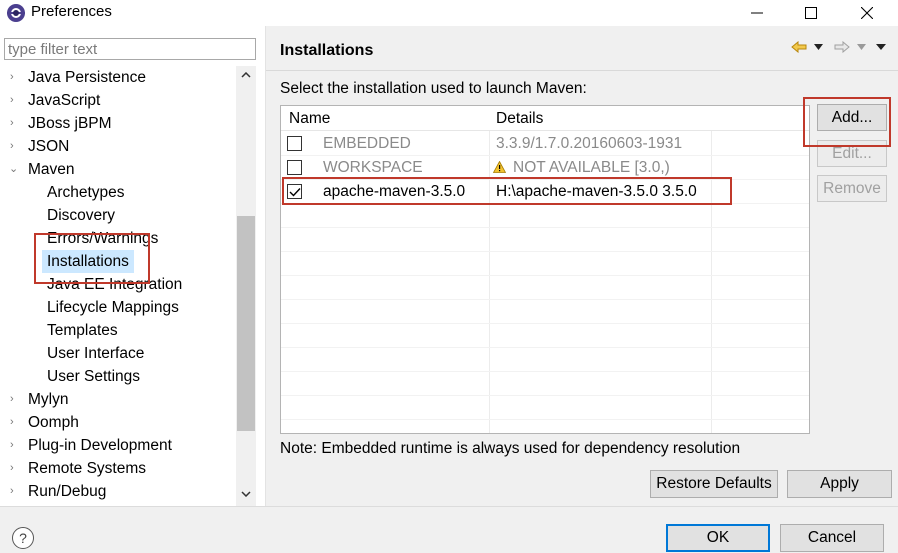 This screenshot has height=553, width=898. I want to click on installation-name: EMBEDDED, so click(367, 143).